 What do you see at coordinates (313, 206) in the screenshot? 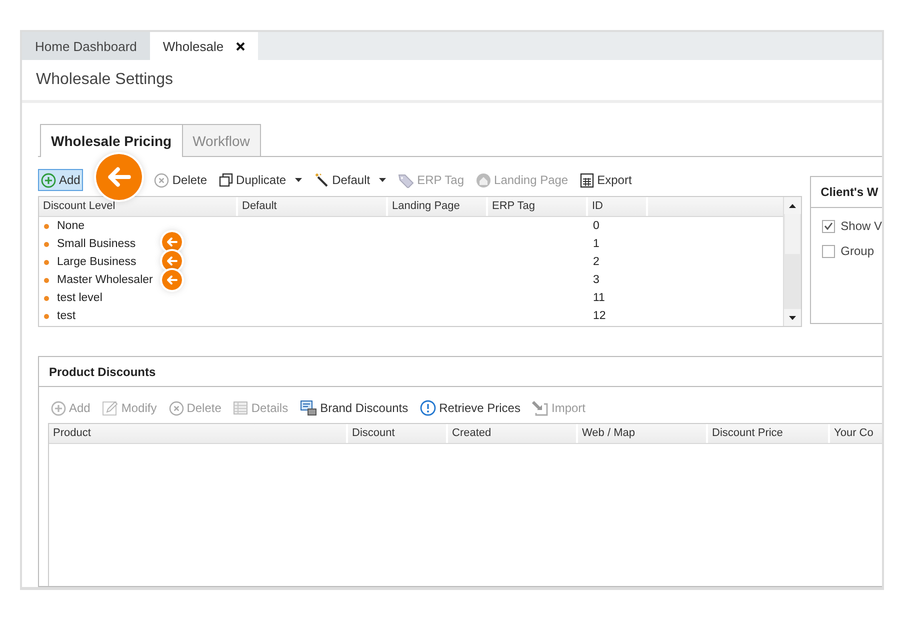
I see `column-header: Default` at bounding box center [313, 206].